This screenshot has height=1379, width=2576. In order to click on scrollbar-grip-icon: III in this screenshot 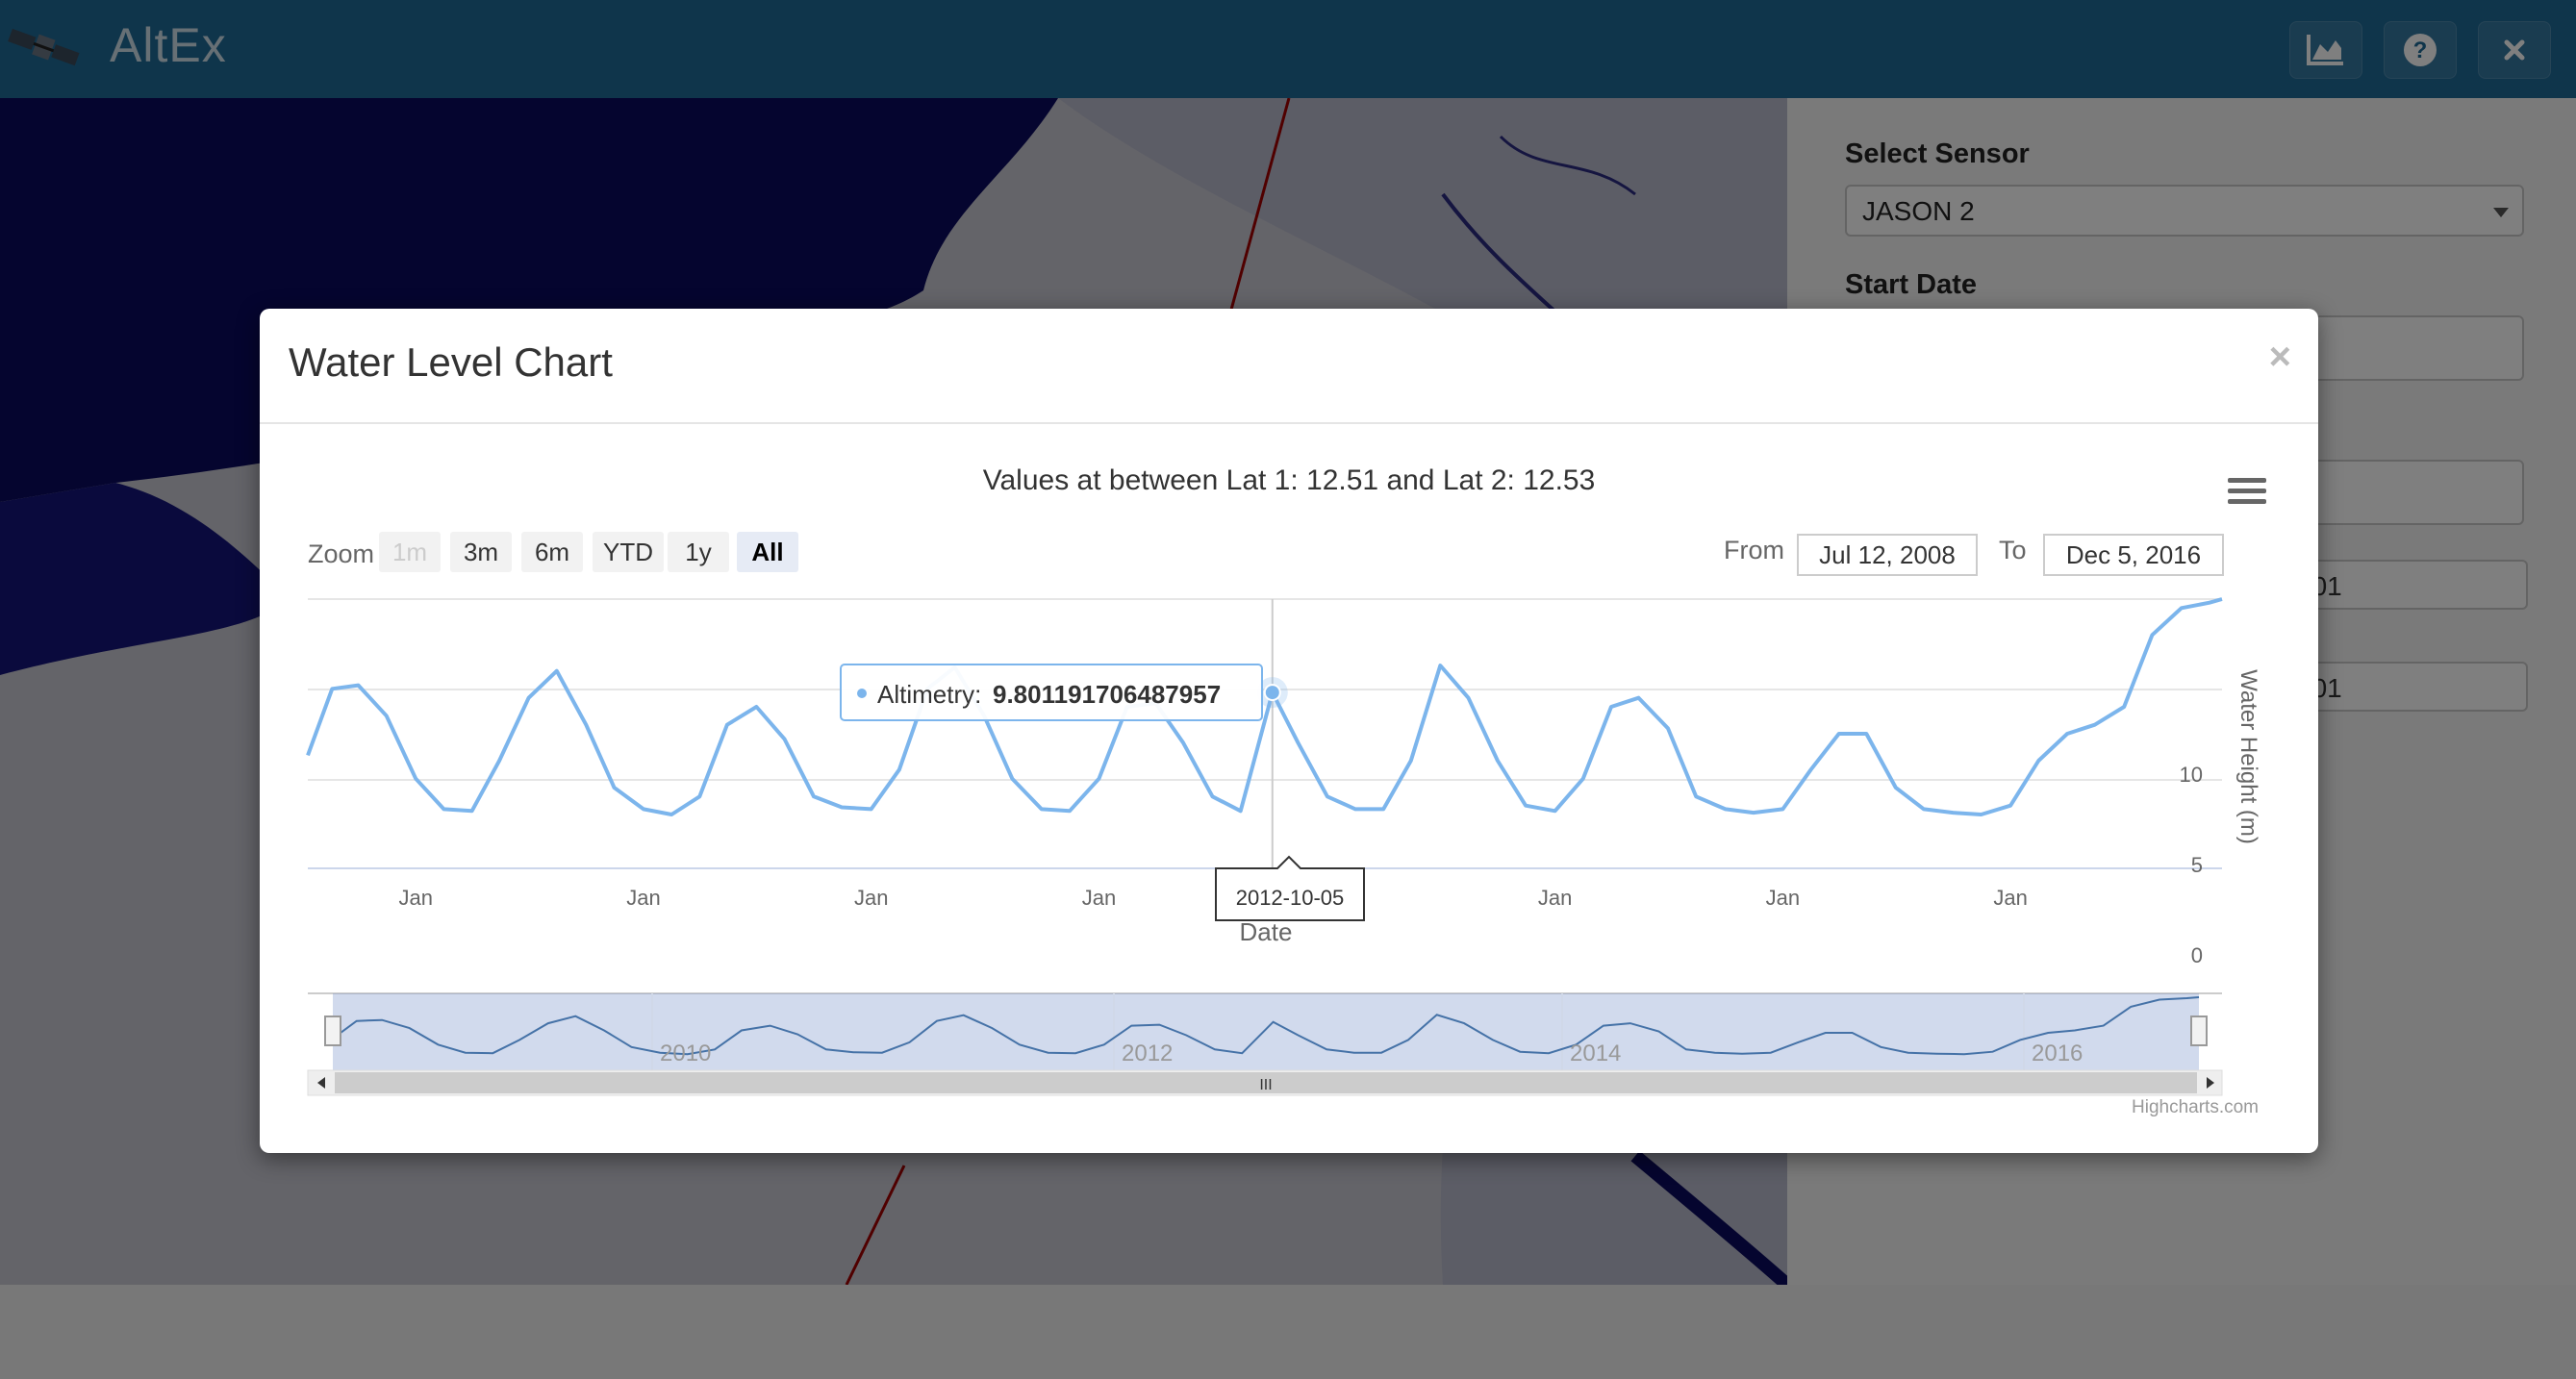, I will do `click(1265, 1085)`.